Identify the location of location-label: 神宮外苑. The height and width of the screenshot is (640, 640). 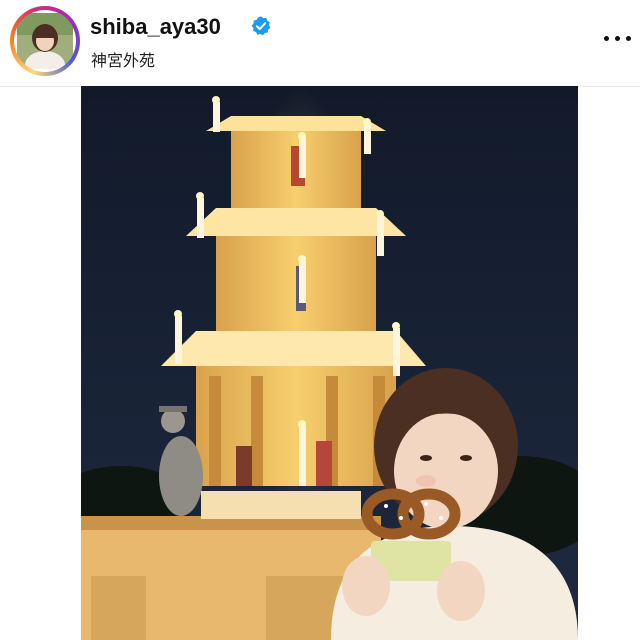
(123, 59).